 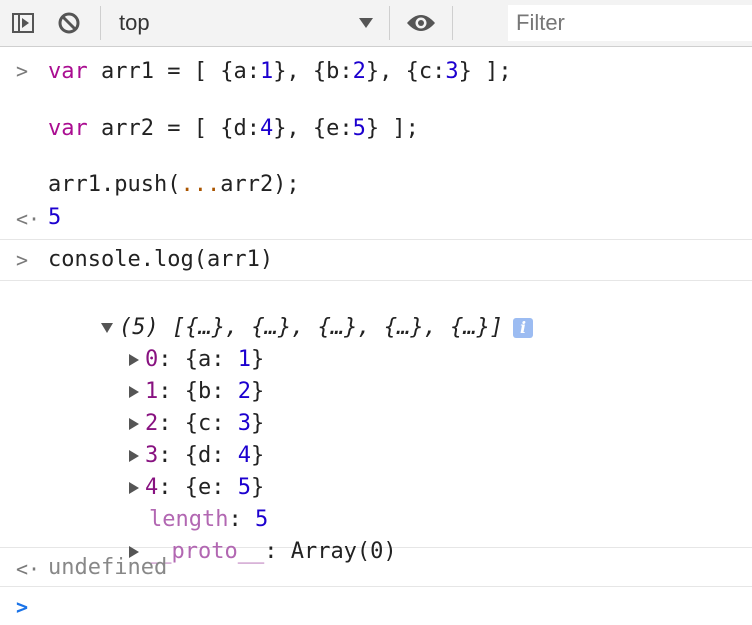 What do you see at coordinates (245, 23) in the screenshot?
I see `context-selector: top` at bounding box center [245, 23].